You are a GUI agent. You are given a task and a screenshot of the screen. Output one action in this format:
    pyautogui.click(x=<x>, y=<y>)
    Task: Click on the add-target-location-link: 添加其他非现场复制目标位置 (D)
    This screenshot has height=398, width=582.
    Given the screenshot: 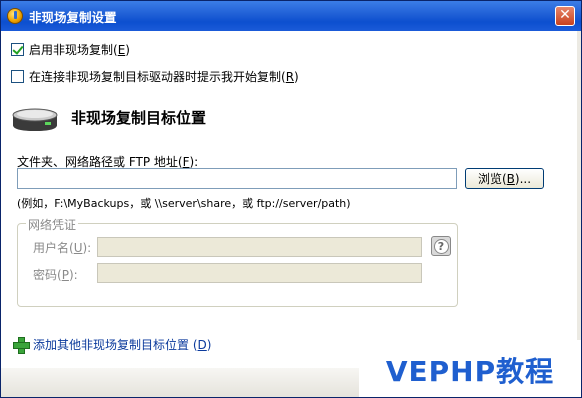 What is the action you would take?
    pyautogui.click(x=112, y=345)
    